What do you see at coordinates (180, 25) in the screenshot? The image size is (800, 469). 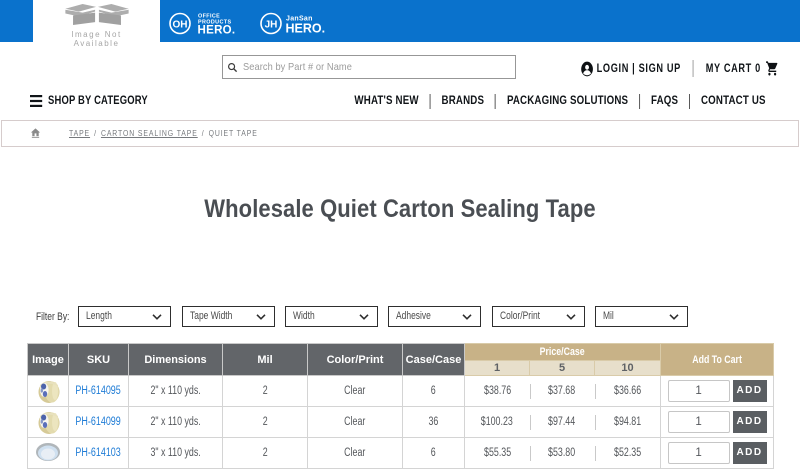 I see `svg-text: OH` at bounding box center [180, 25].